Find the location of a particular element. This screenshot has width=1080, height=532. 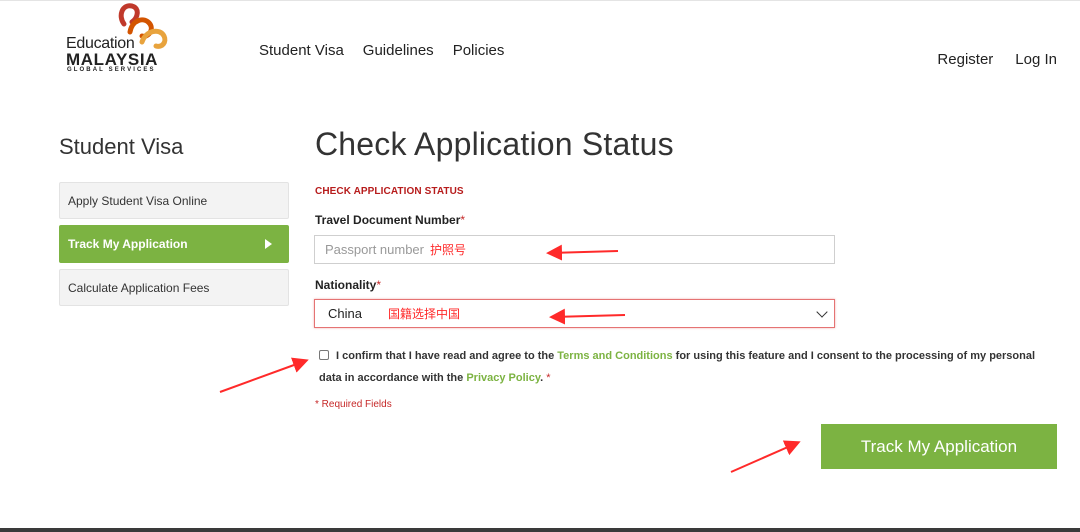

top-divider is located at coordinates (540, 0).